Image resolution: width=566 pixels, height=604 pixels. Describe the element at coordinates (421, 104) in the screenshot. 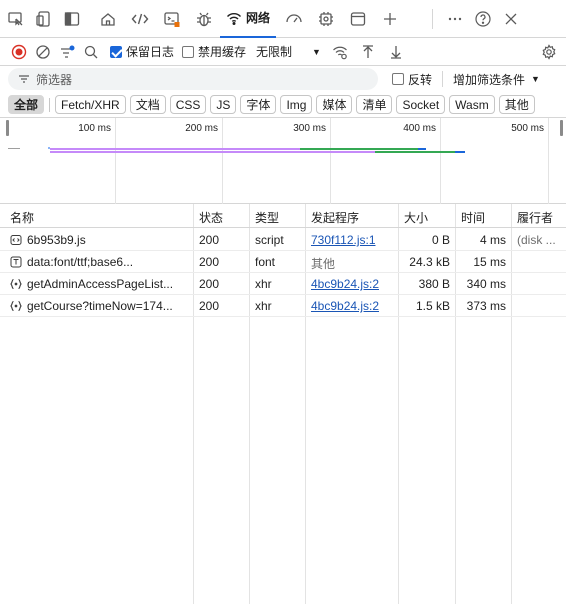

I see `chip-socket: Socket` at that location.